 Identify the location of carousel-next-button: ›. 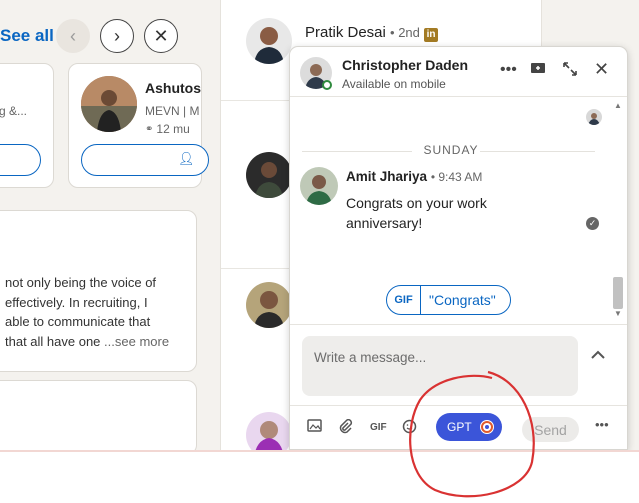
(117, 36).